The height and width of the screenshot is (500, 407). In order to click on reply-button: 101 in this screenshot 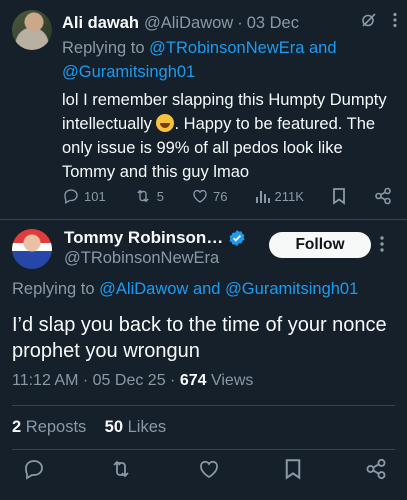, I will do `click(84, 196)`.